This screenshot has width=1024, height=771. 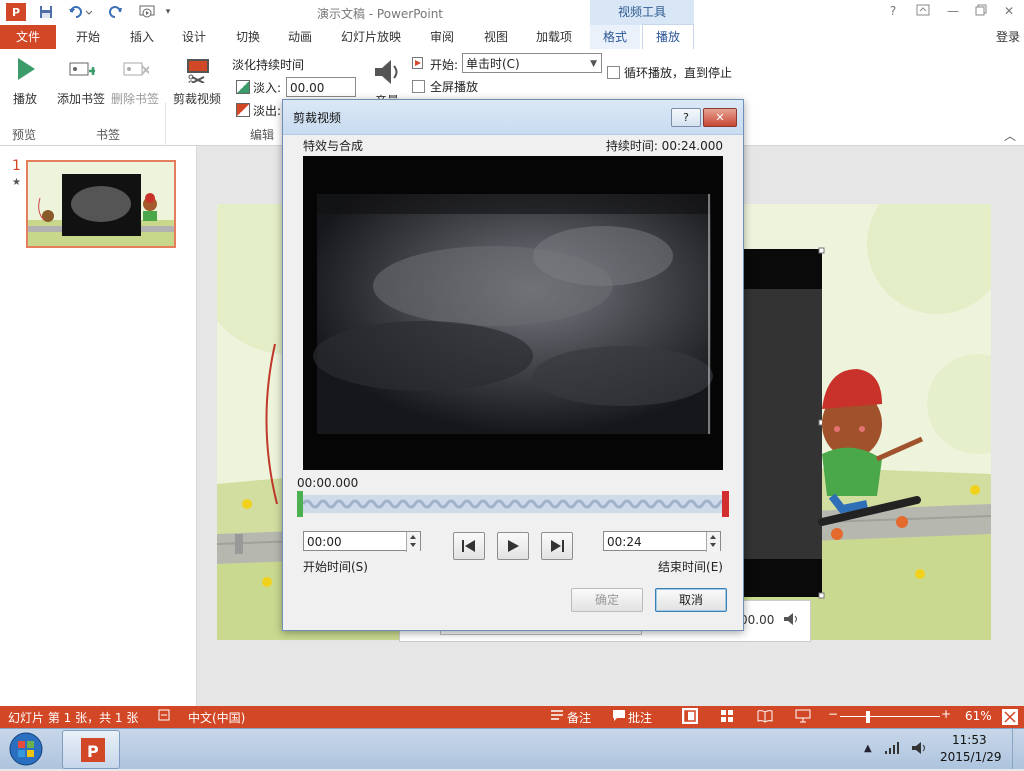 What do you see at coordinates (557, 716) in the screenshot?
I see `notes-icon` at bounding box center [557, 716].